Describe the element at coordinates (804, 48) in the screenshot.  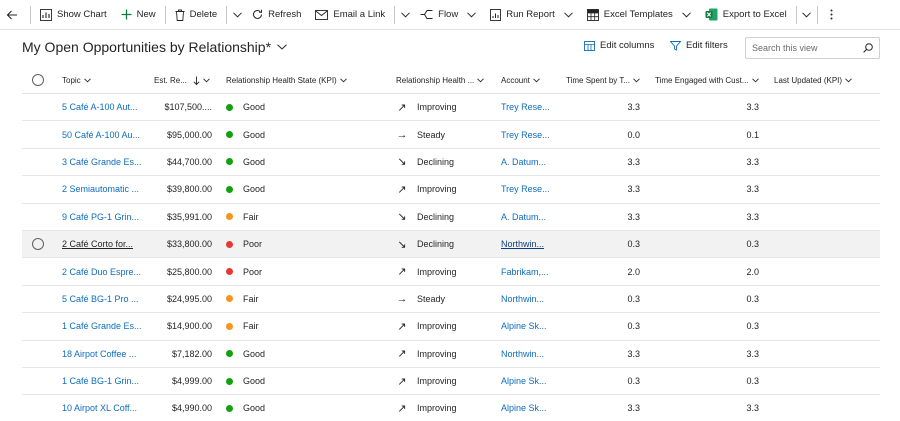
I see `search-input` at that location.